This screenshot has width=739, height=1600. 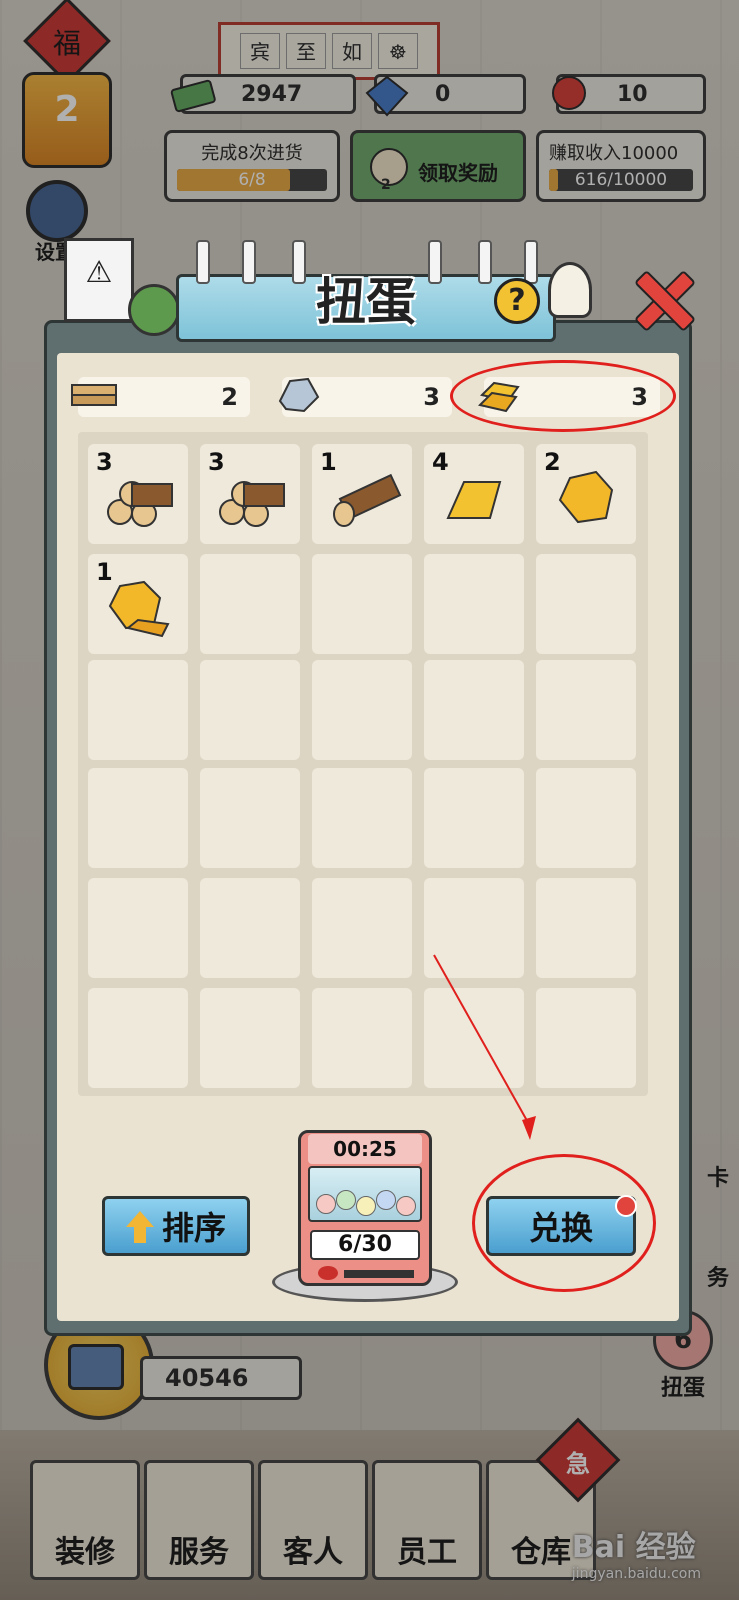 I want to click on coin-slot-icon, so click(x=328, y=1273).